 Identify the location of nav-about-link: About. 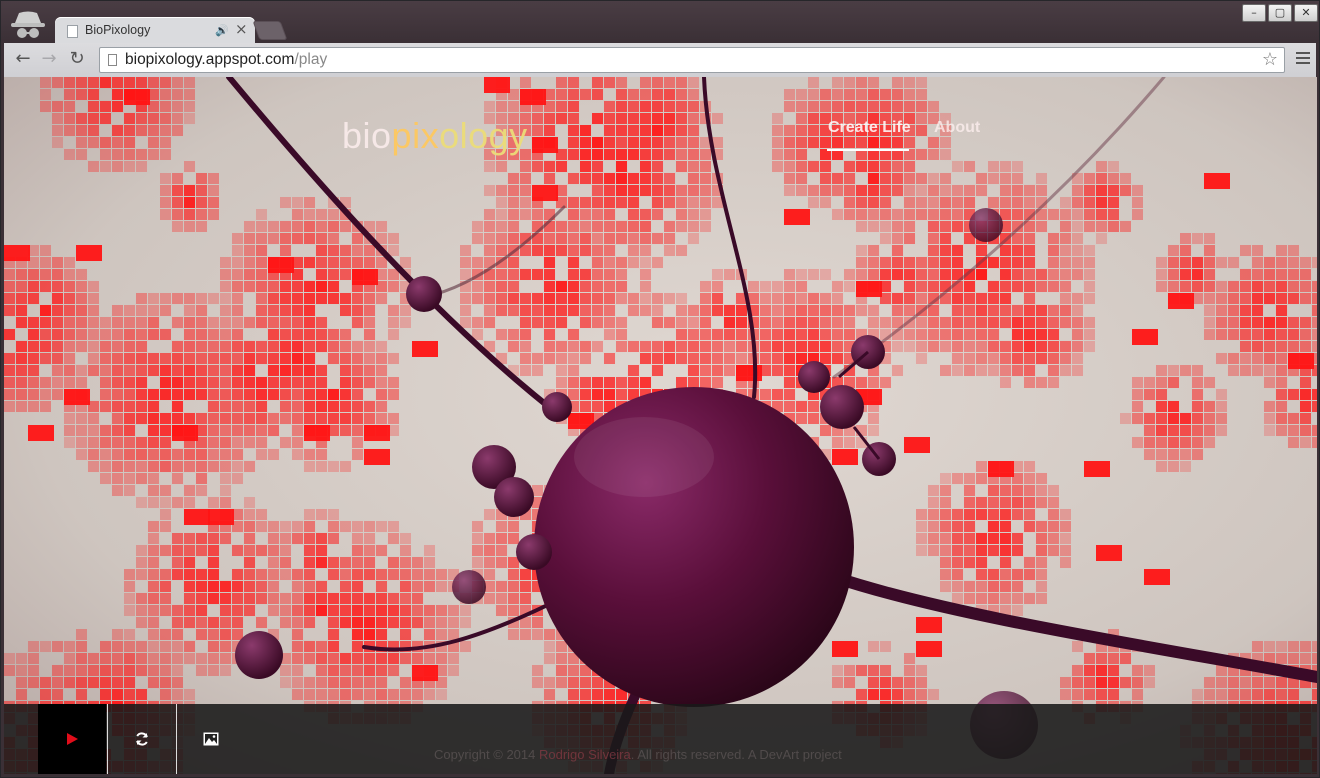
(957, 128).